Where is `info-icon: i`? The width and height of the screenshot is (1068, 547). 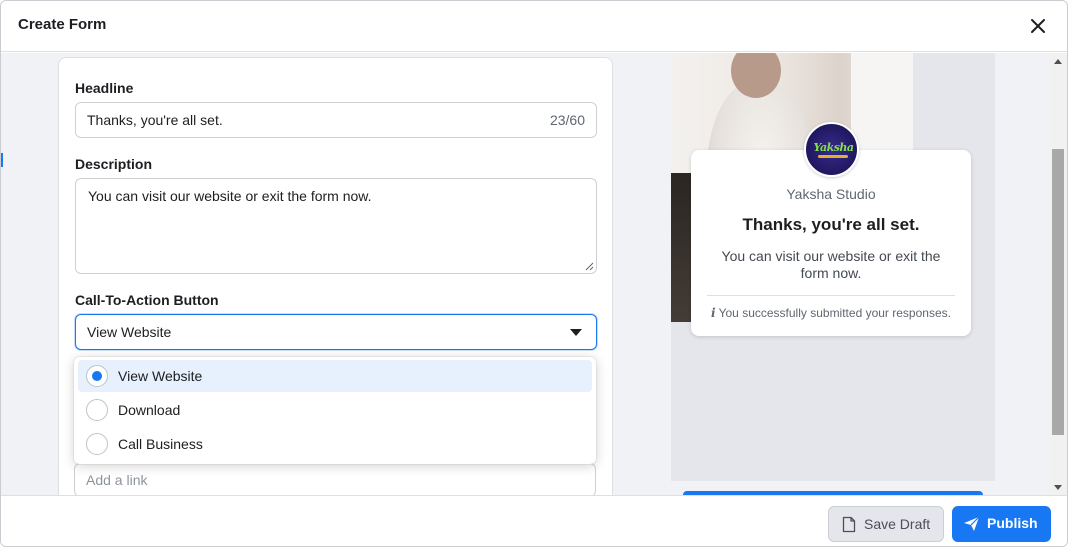
info-icon: i is located at coordinates (713, 313).